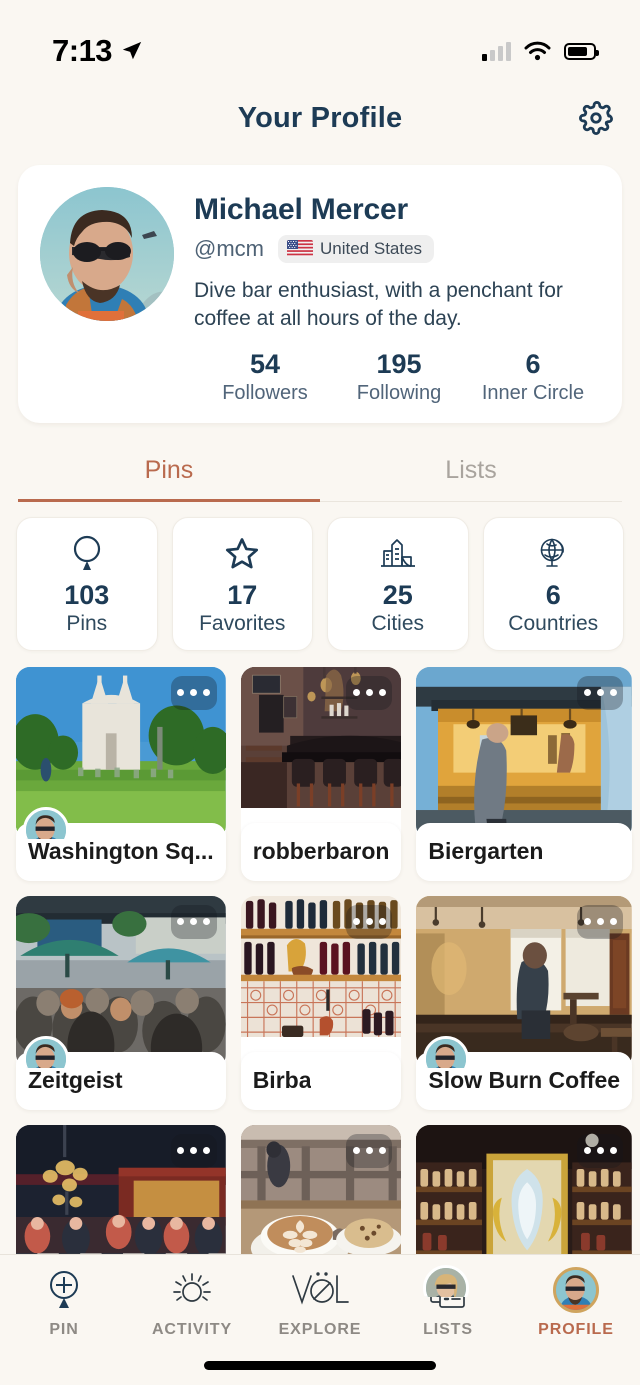 The width and height of the screenshot is (640, 1385). What do you see at coordinates (265, 392) in the screenshot?
I see `stat-label: Followers` at bounding box center [265, 392].